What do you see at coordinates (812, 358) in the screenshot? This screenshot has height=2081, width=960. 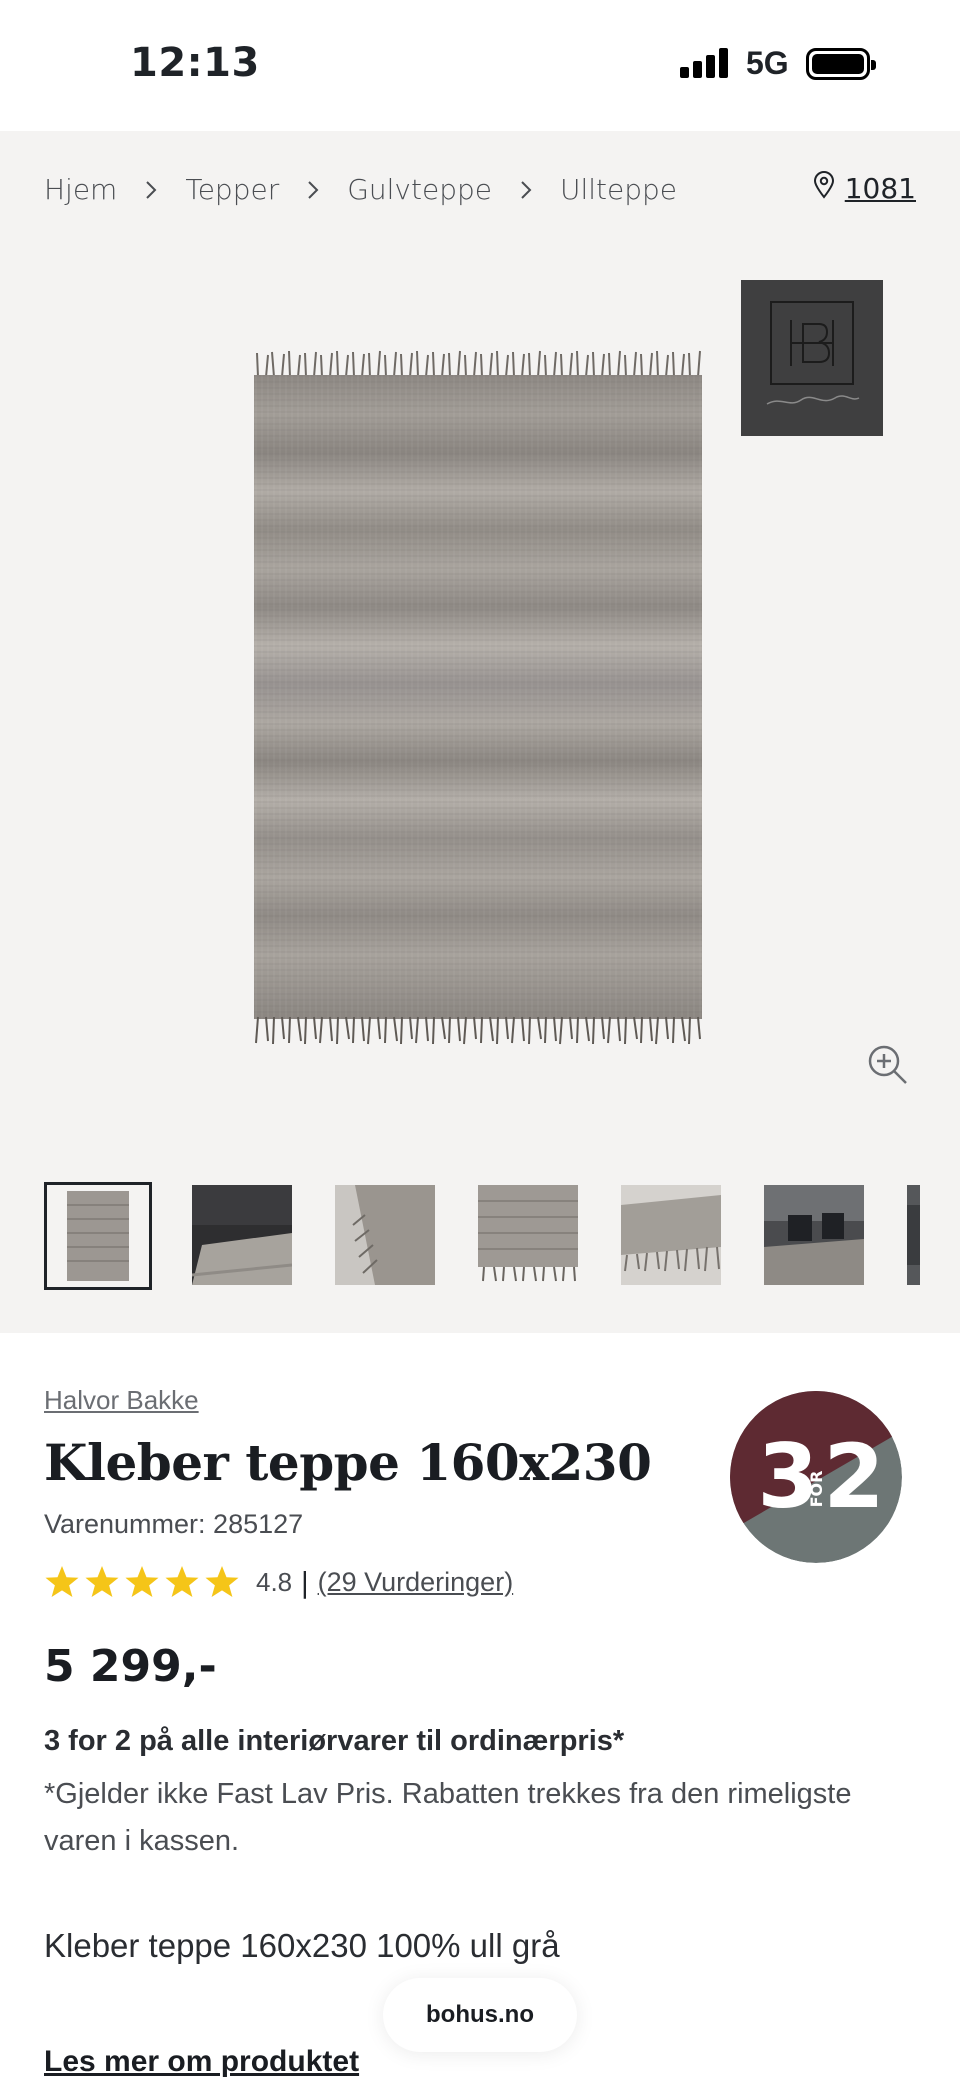 I see `brand-logo` at bounding box center [812, 358].